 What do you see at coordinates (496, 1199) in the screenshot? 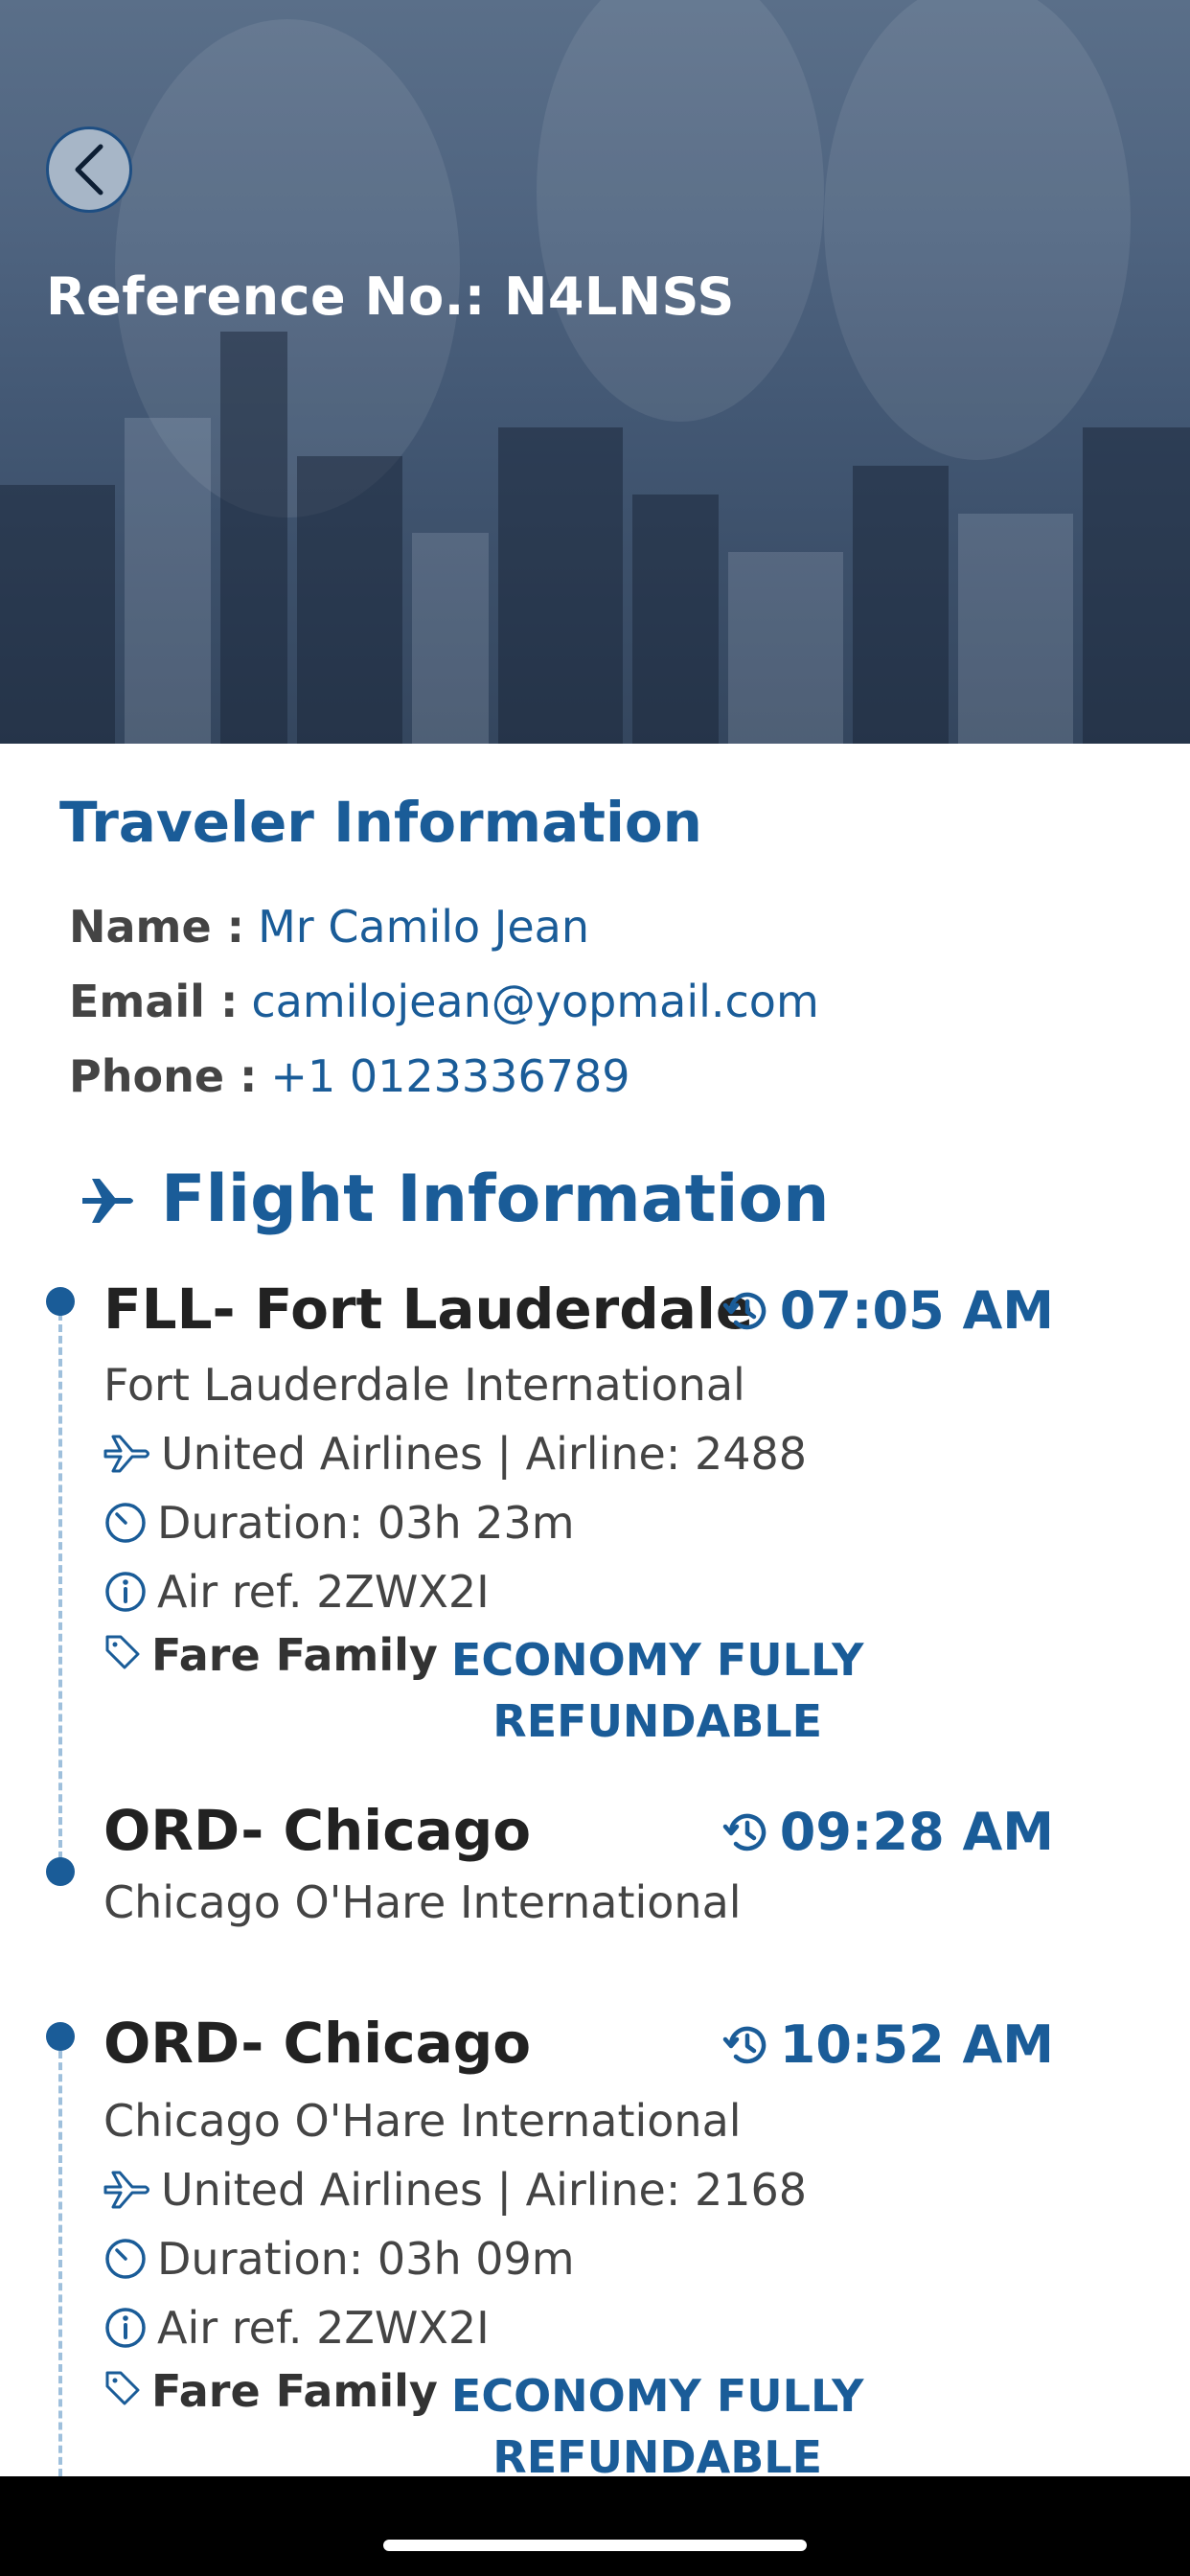
I see `flight-info-title: Flight Information` at bounding box center [496, 1199].